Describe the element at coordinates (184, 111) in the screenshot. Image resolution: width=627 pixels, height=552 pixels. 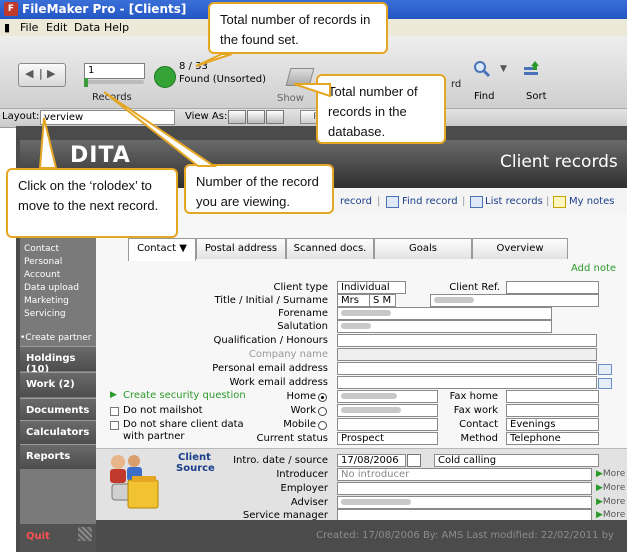
I see `callout-pointers` at that location.